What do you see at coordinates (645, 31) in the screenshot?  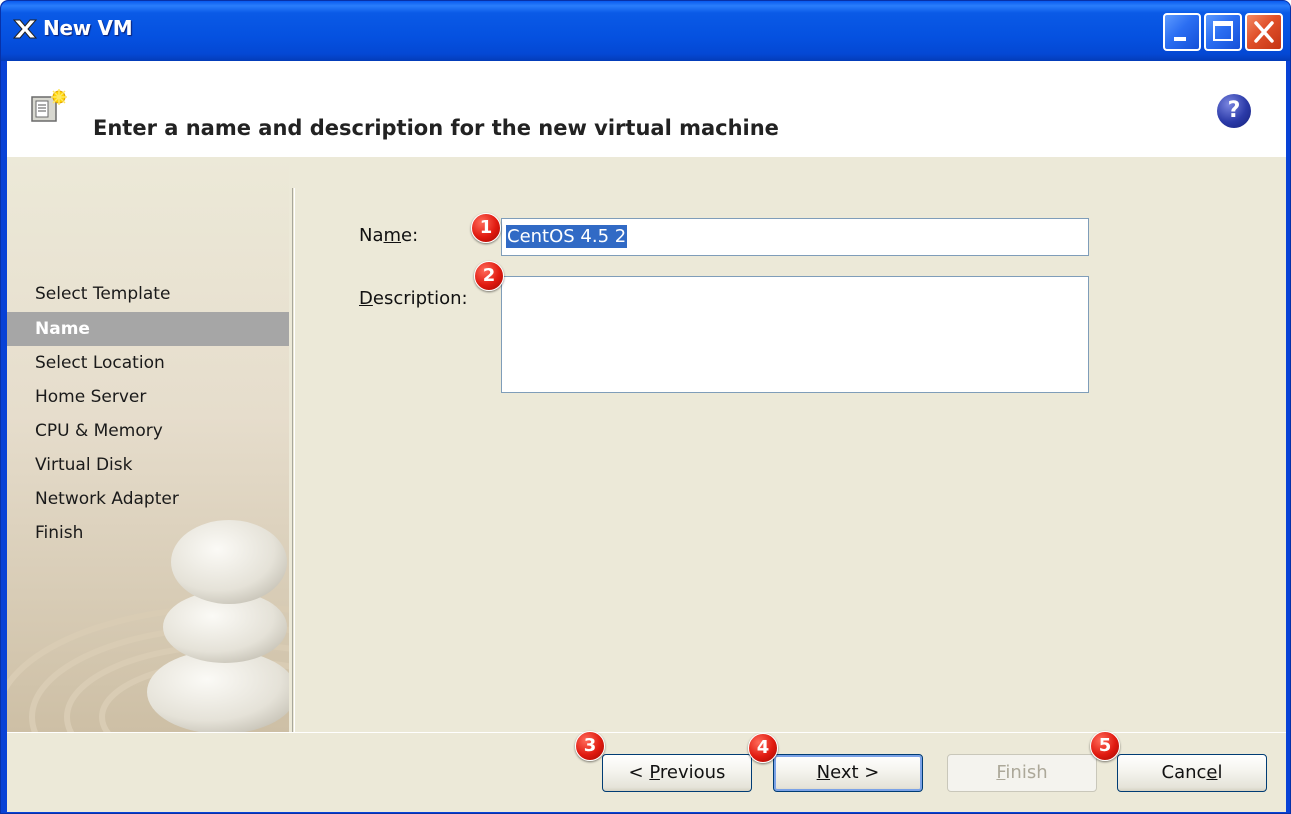 I see `title-bar: New VM` at bounding box center [645, 31].